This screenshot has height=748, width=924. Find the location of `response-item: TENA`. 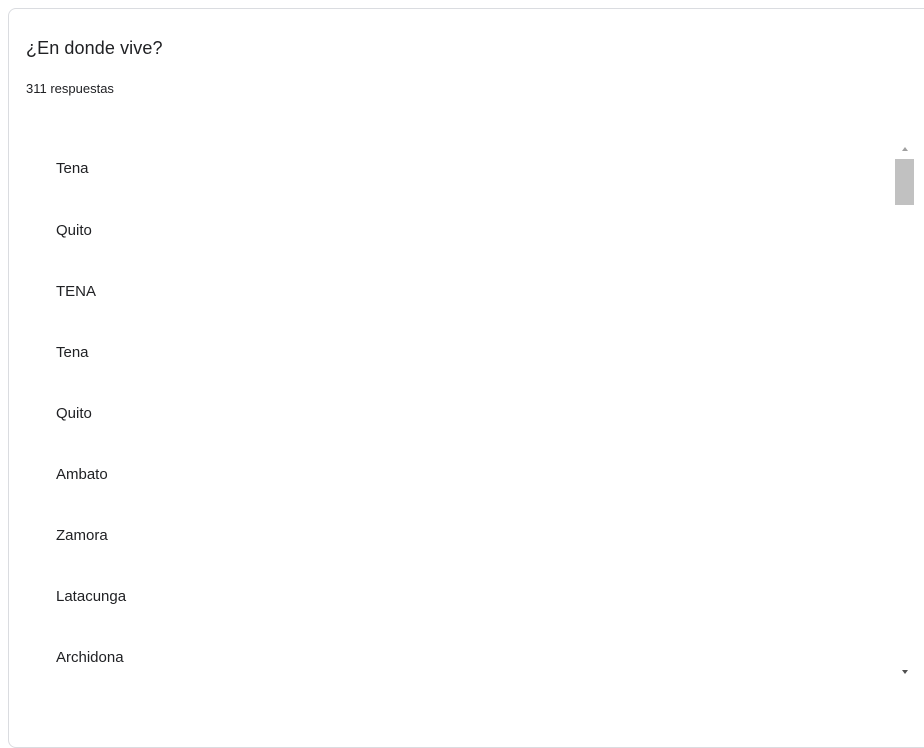

response-item: TENA is located at coordinates (76, 291).